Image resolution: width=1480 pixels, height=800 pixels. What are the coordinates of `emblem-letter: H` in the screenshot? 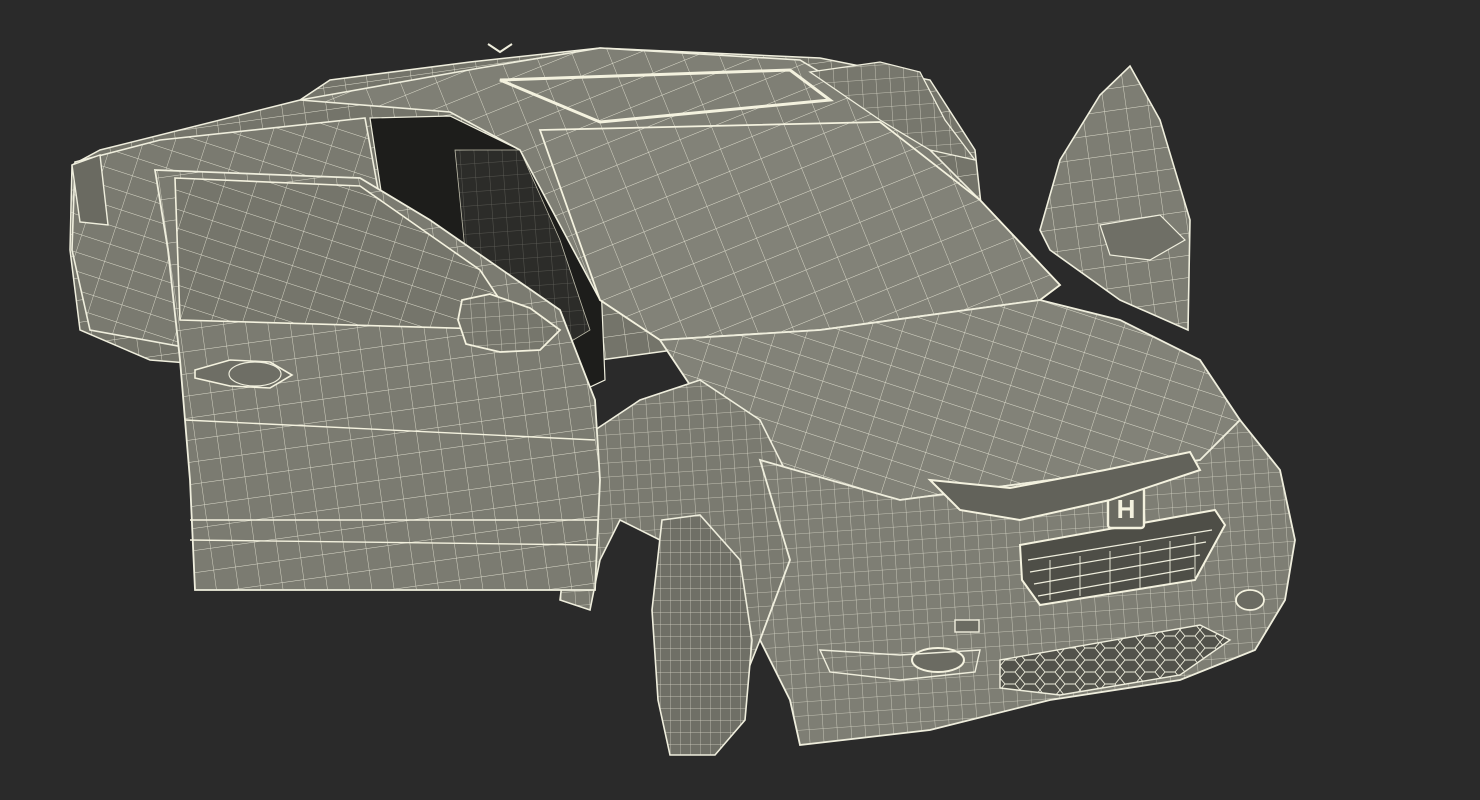 It's located at (1126, 509).